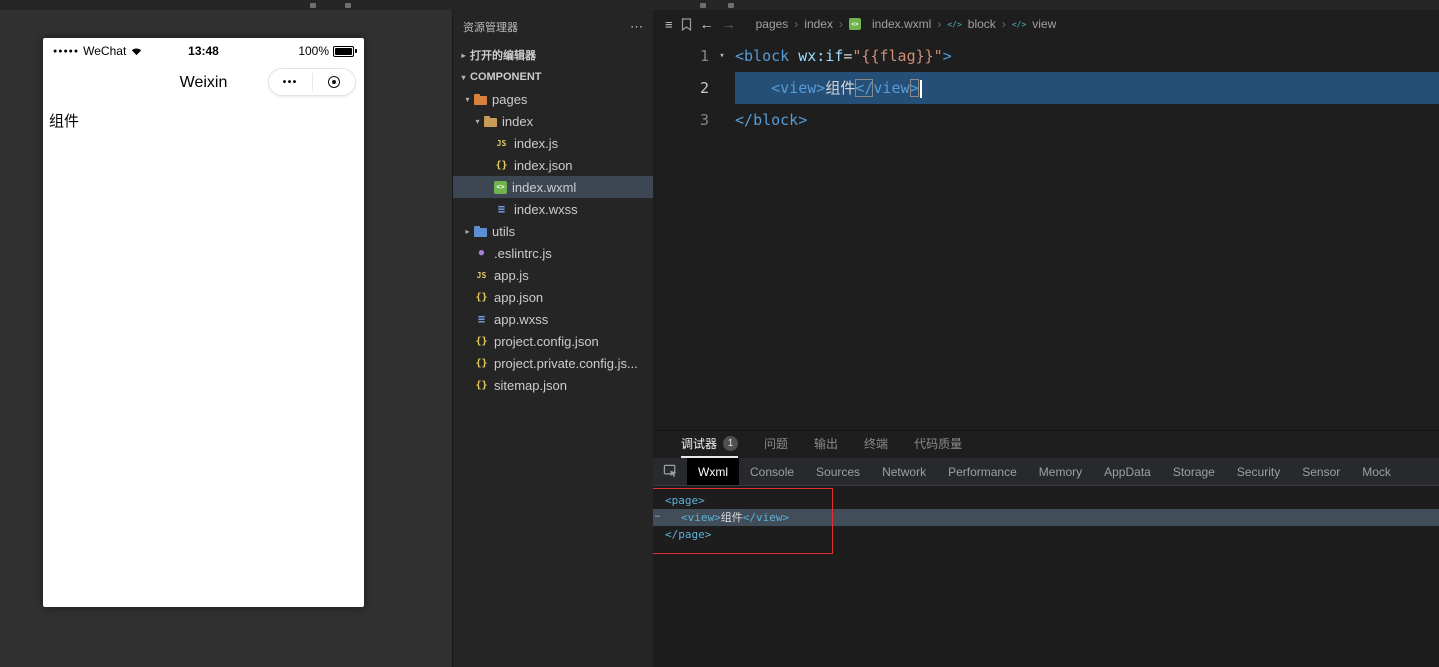  I want to click on code-token: wx:if, so click(821, 56).